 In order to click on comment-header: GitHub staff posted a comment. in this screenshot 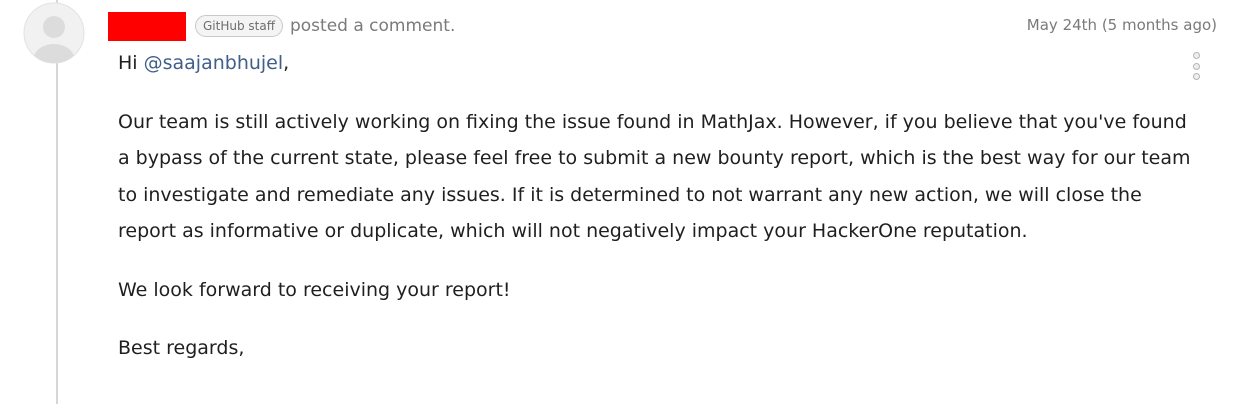, I will do `click(282, 26)`.